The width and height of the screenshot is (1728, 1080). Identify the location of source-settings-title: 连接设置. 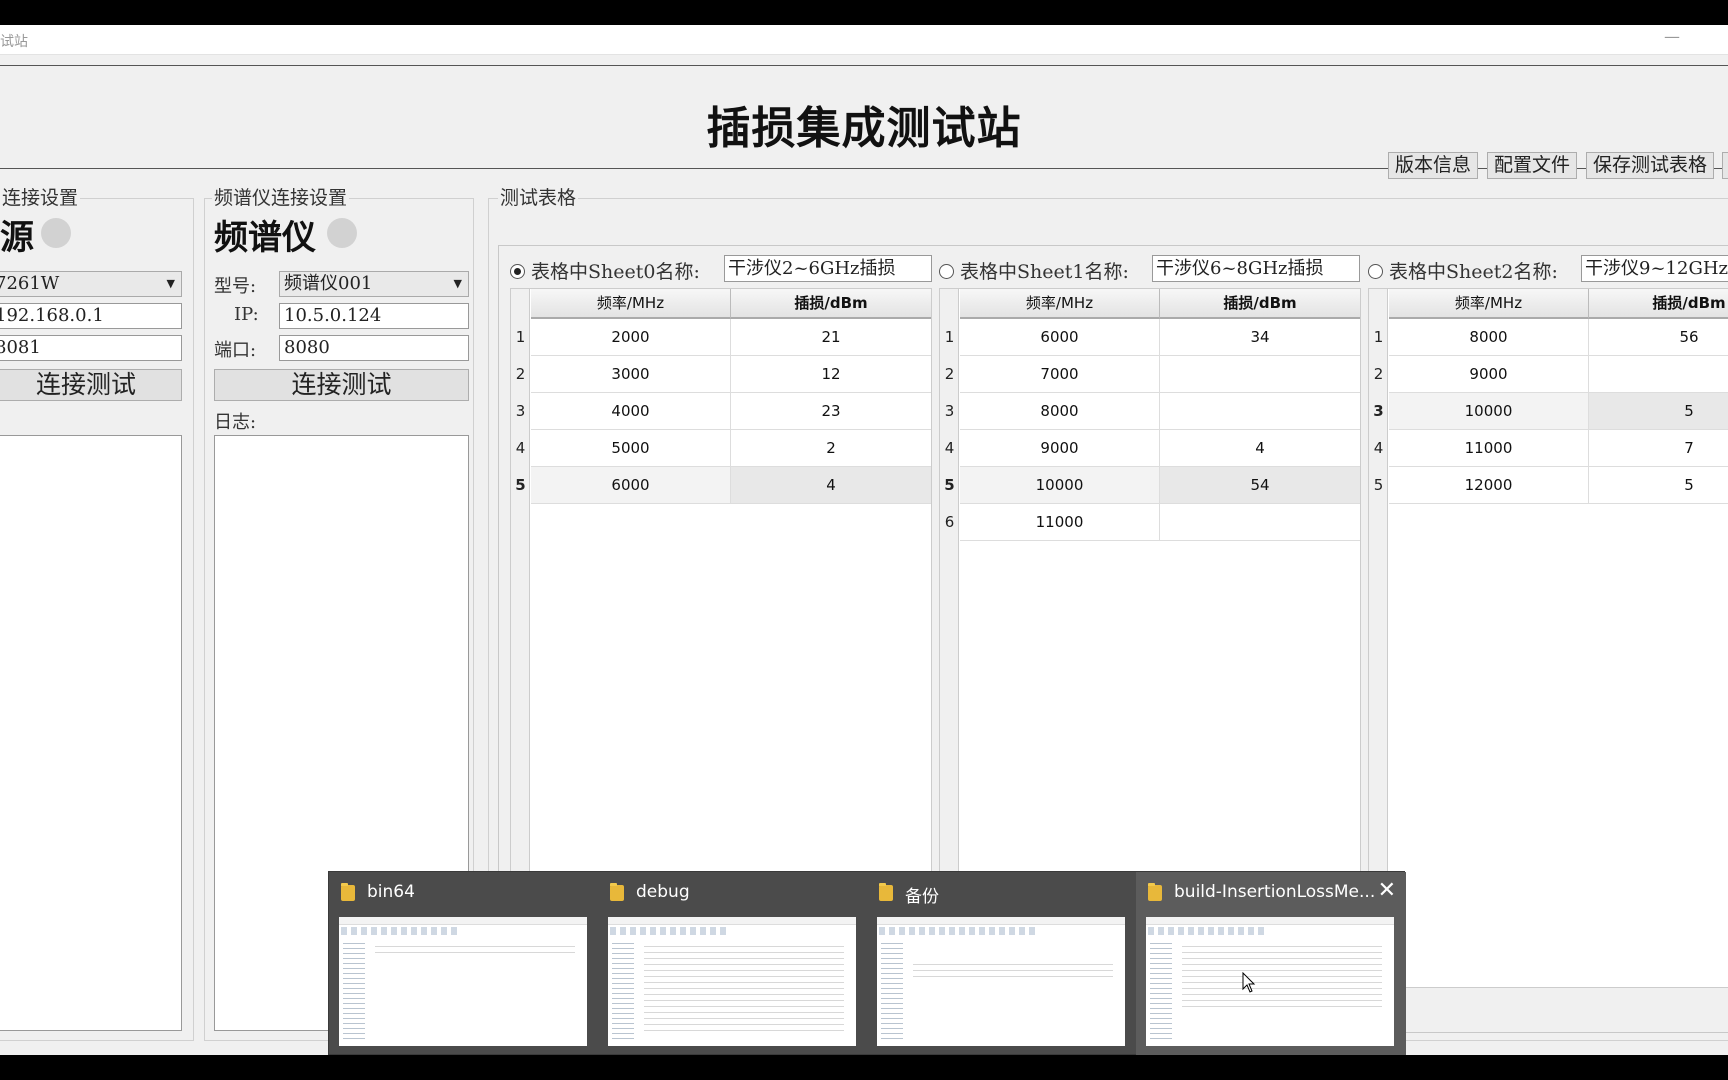
(40, 196).